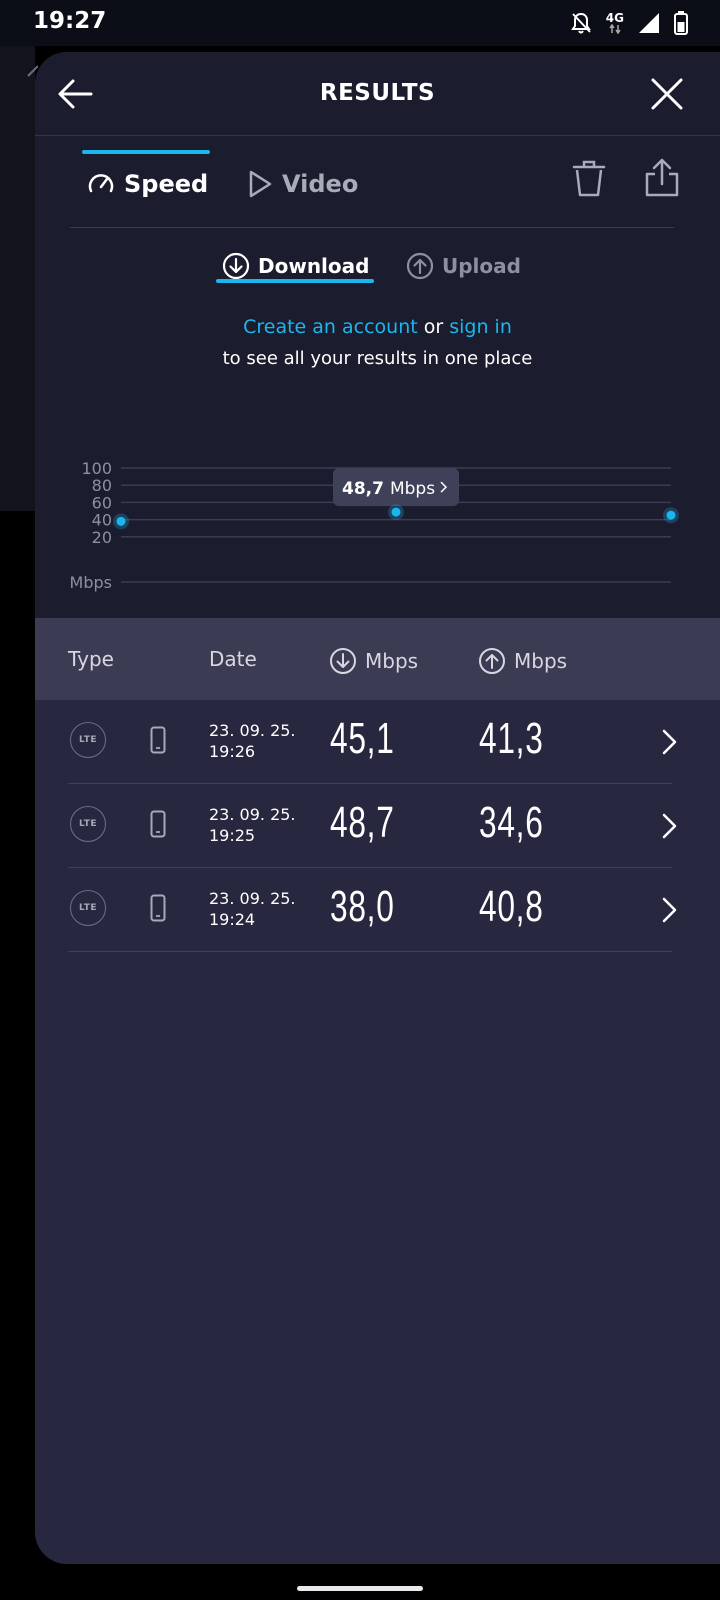  I want to click on notifications-off-icon, so click(580, 23).